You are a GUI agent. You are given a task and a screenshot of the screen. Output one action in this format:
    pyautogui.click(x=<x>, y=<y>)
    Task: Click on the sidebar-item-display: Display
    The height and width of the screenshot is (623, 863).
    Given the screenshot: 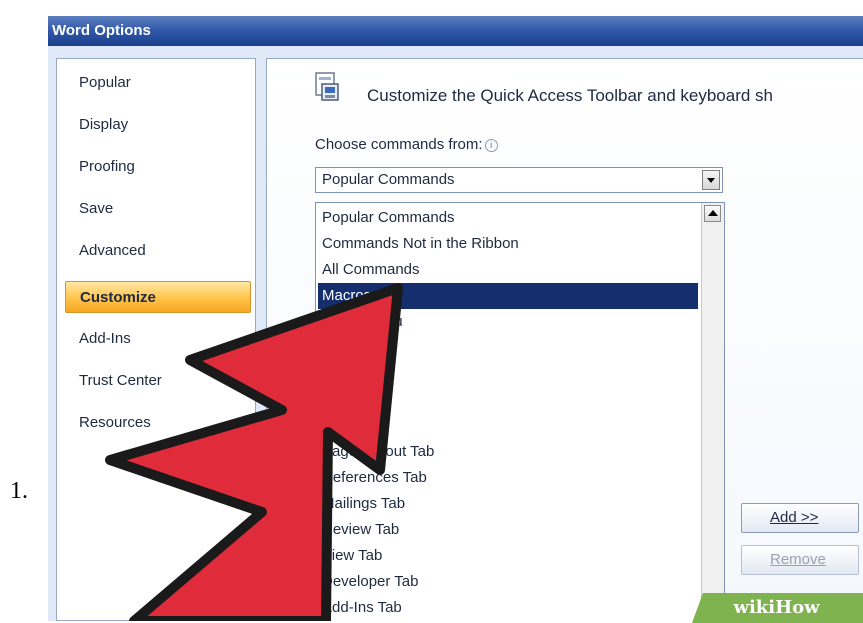 What is the action you would take?
    pyautogui.click(x=158, y=125)
    